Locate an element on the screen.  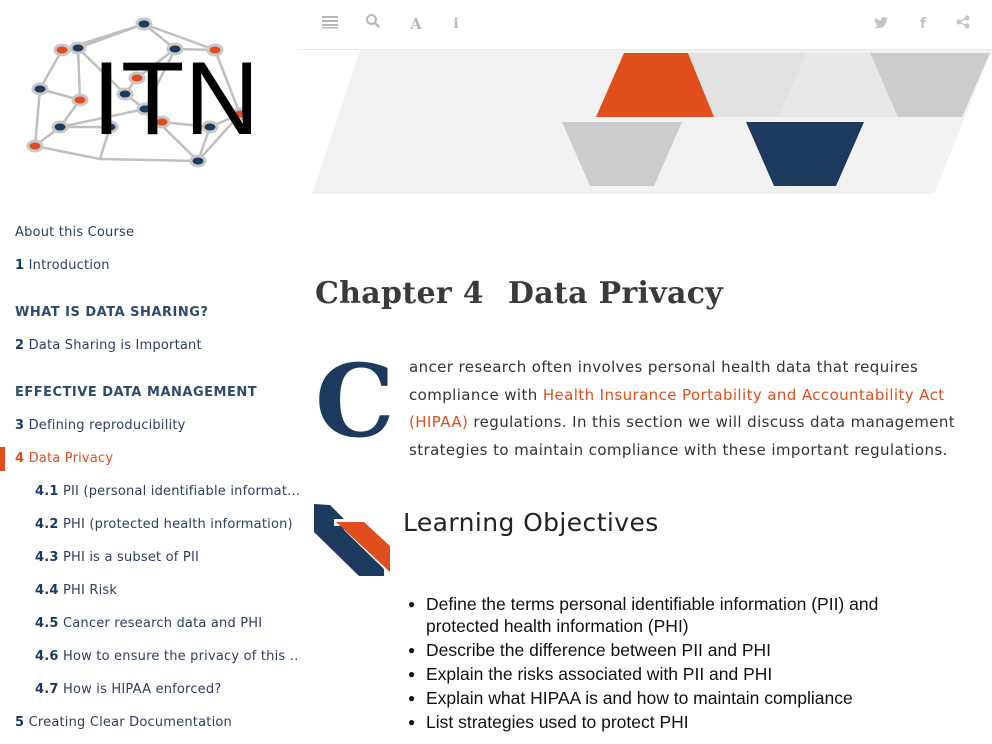
share-icon is located at coordinates (963, 24).